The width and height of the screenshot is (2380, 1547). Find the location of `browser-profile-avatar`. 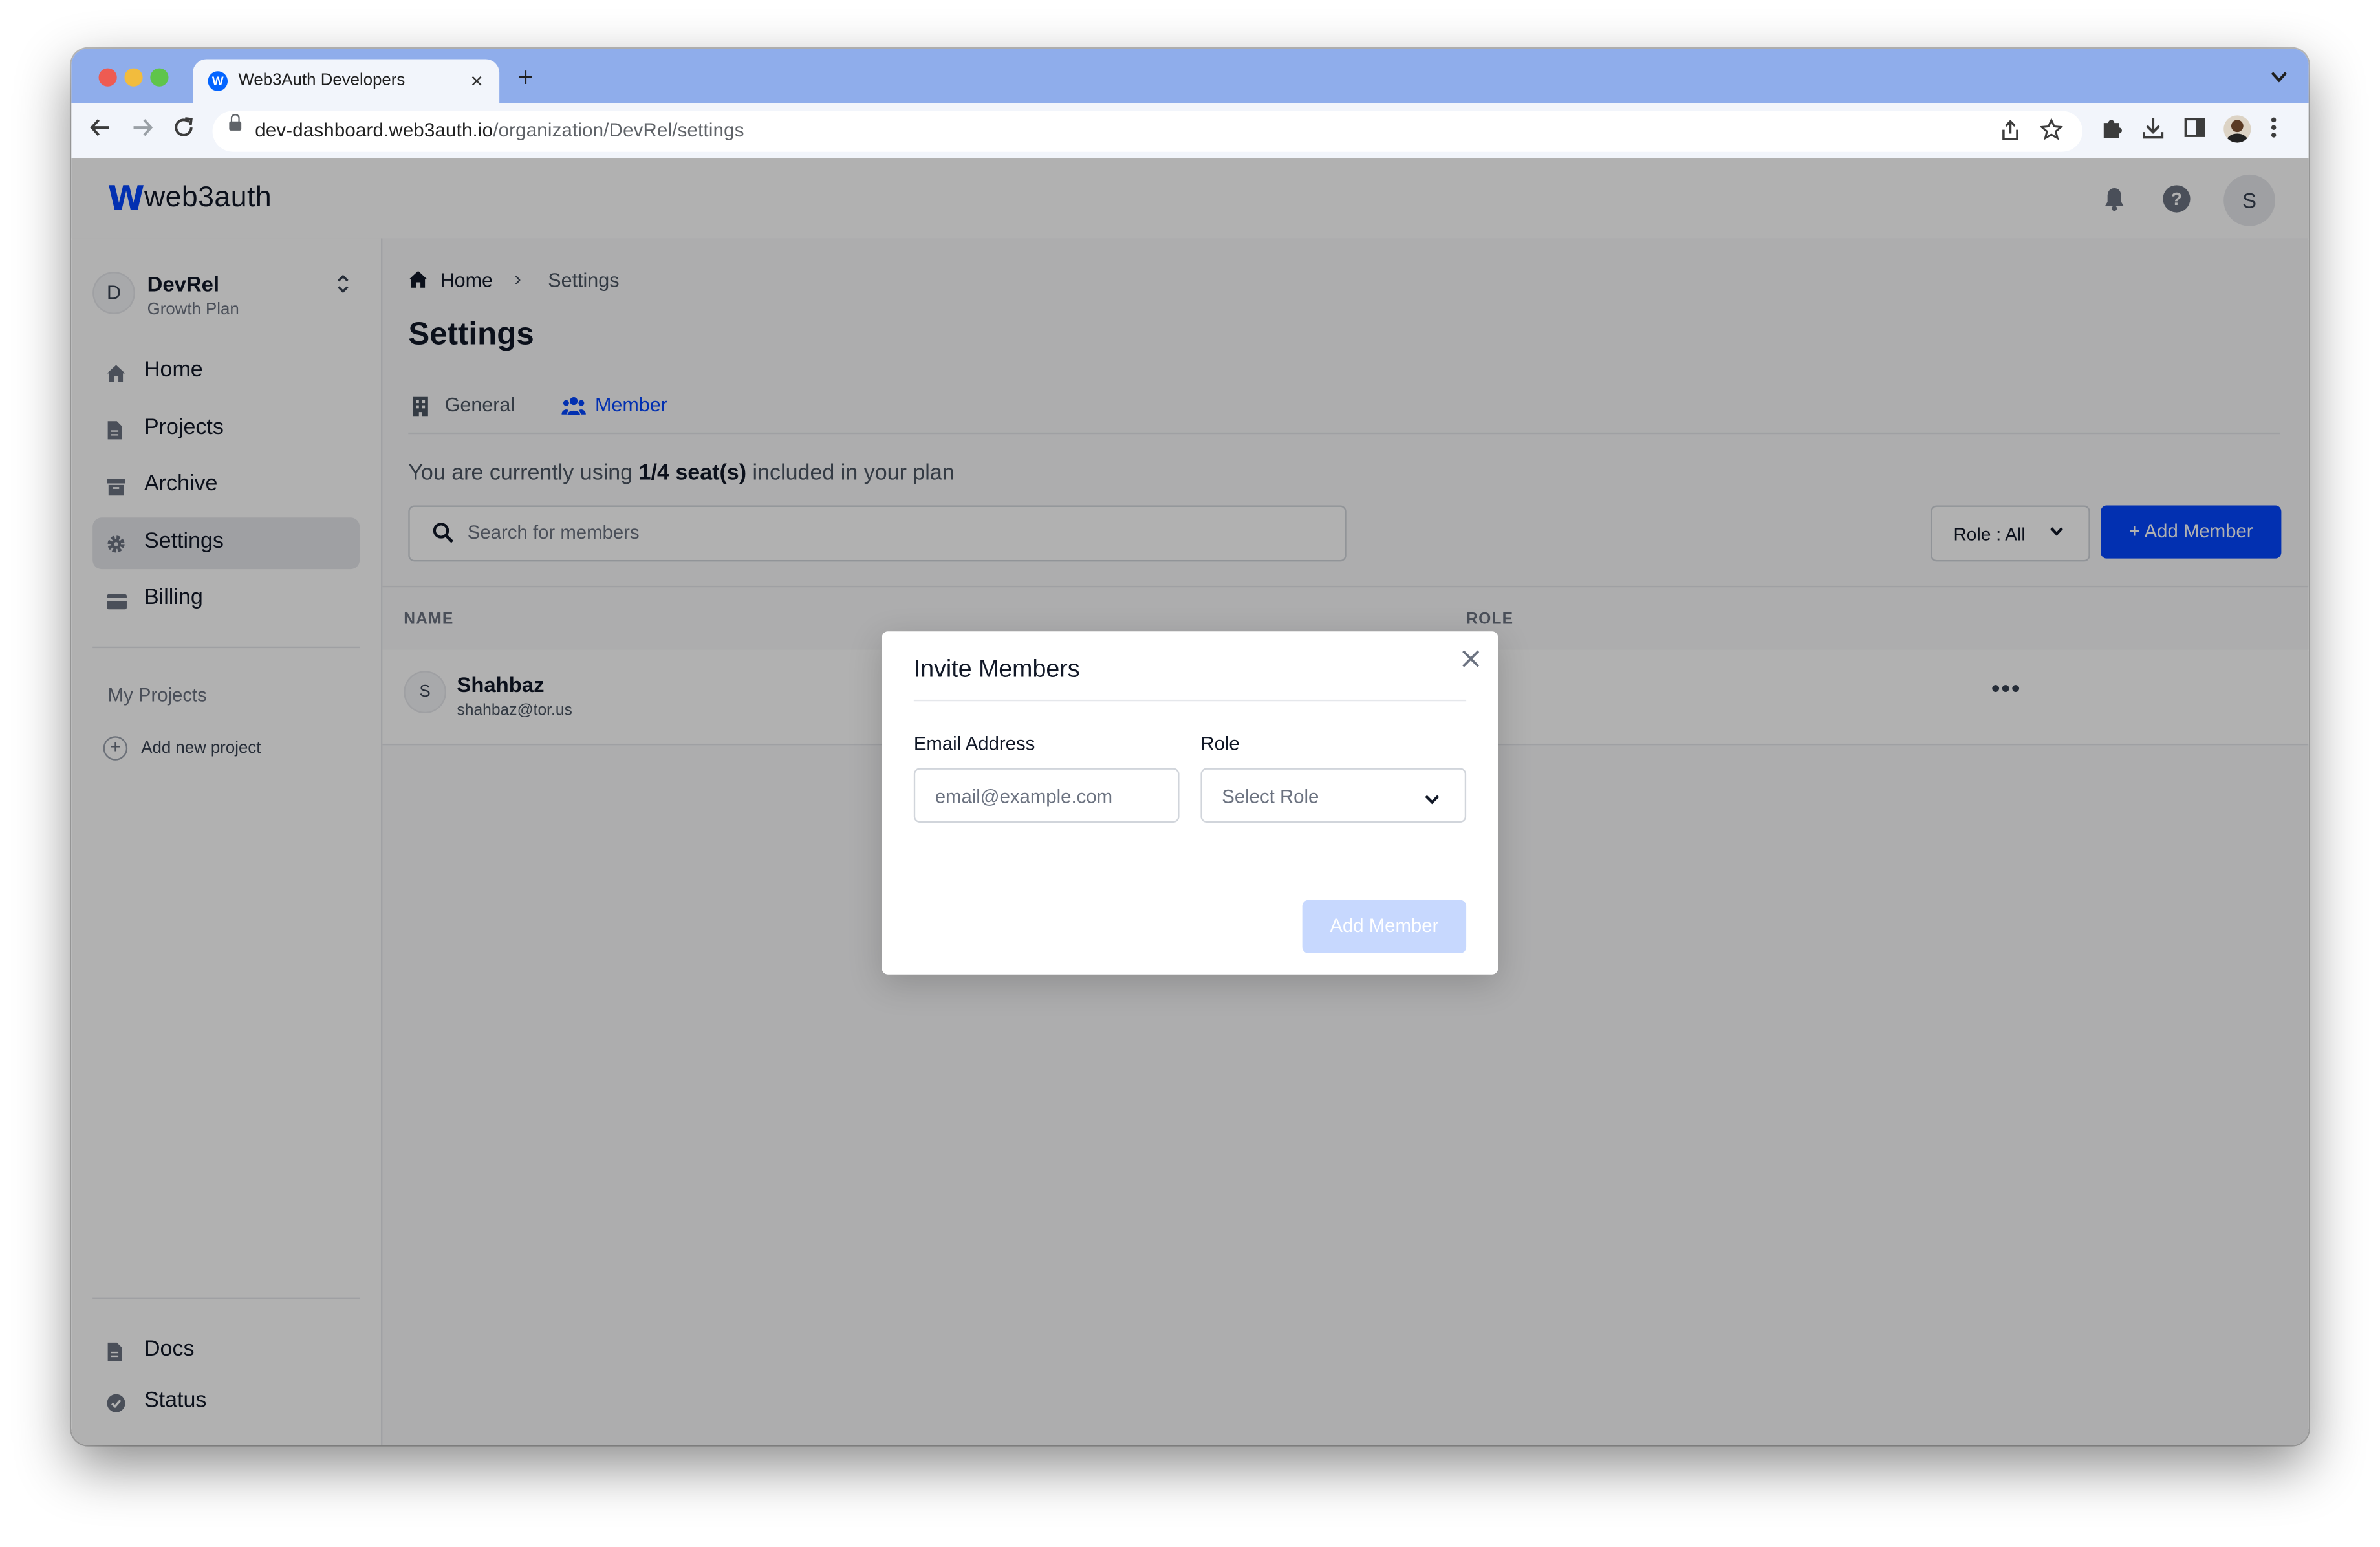

browser-profile-avatar is located at coordinates (2237, 129).